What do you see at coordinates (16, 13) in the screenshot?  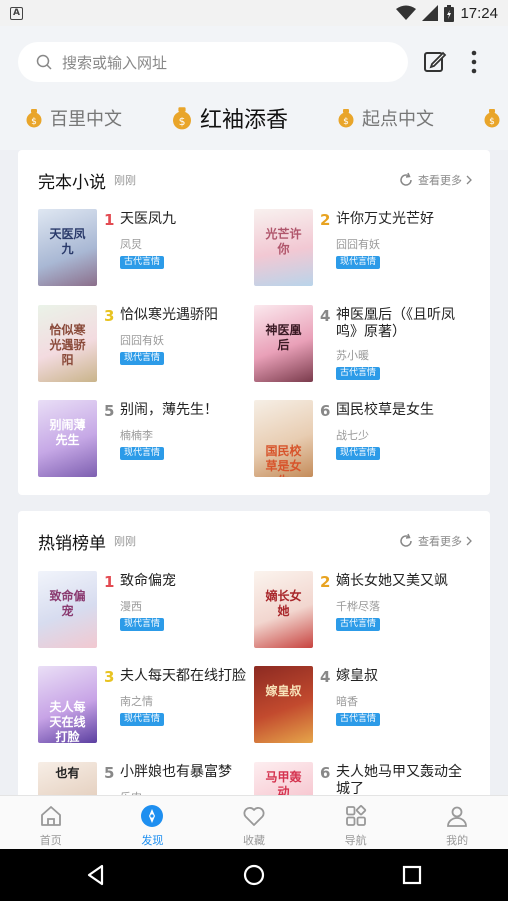 I see `notification-a-icon: A` at bounding box center [16, 13].